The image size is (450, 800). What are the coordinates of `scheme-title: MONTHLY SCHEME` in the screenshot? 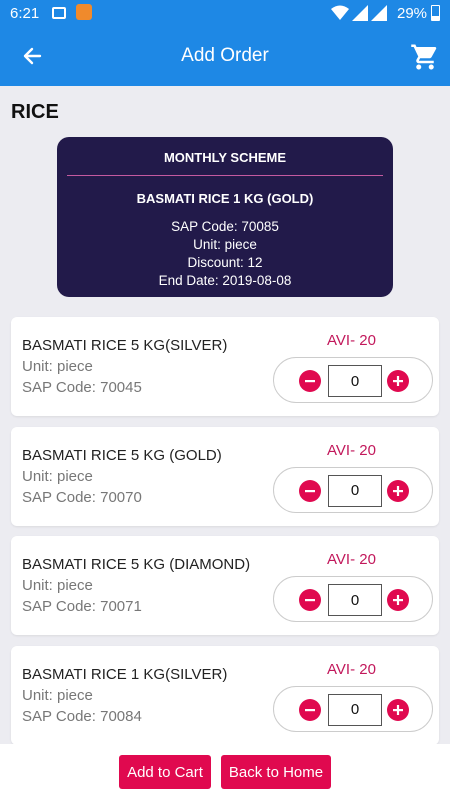 It's located at (225, 157).